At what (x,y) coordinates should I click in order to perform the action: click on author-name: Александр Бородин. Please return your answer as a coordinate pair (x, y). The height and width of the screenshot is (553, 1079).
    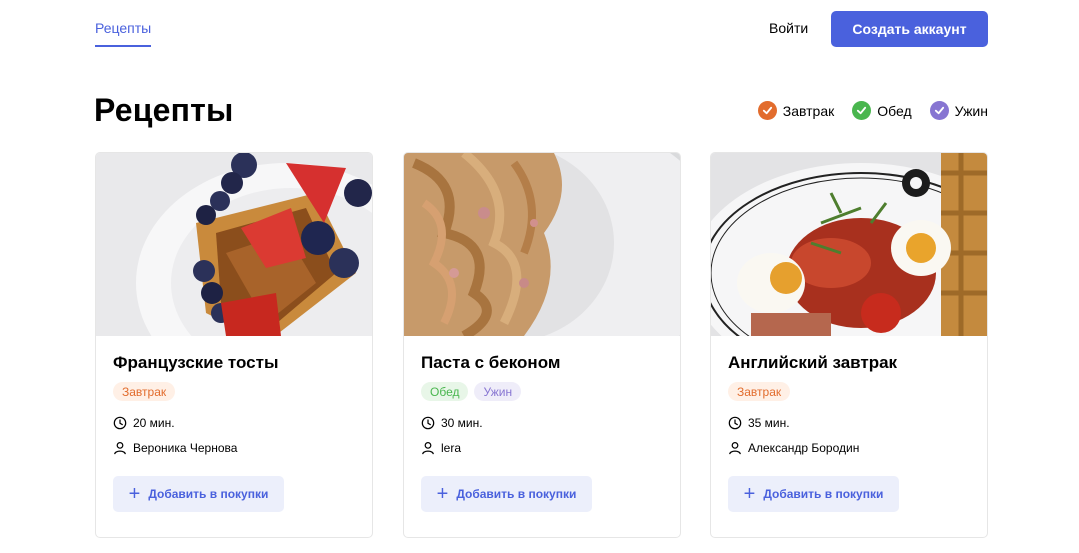
    Looking at the image, I should click on (803, 448).